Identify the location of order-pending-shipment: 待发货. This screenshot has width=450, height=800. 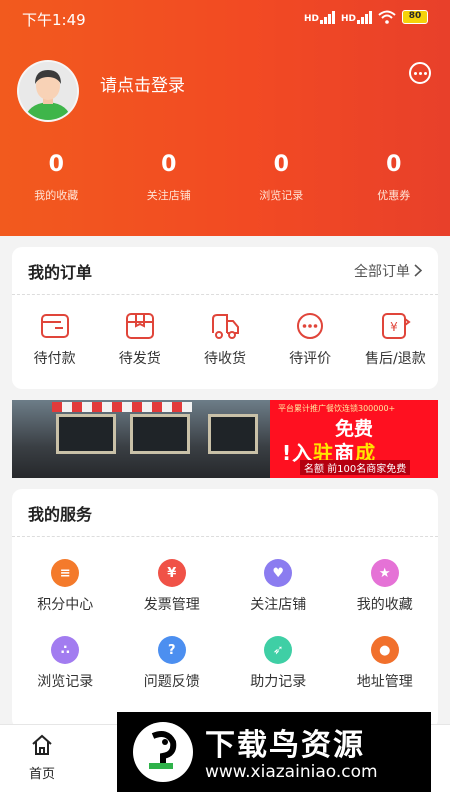
(139, 339).